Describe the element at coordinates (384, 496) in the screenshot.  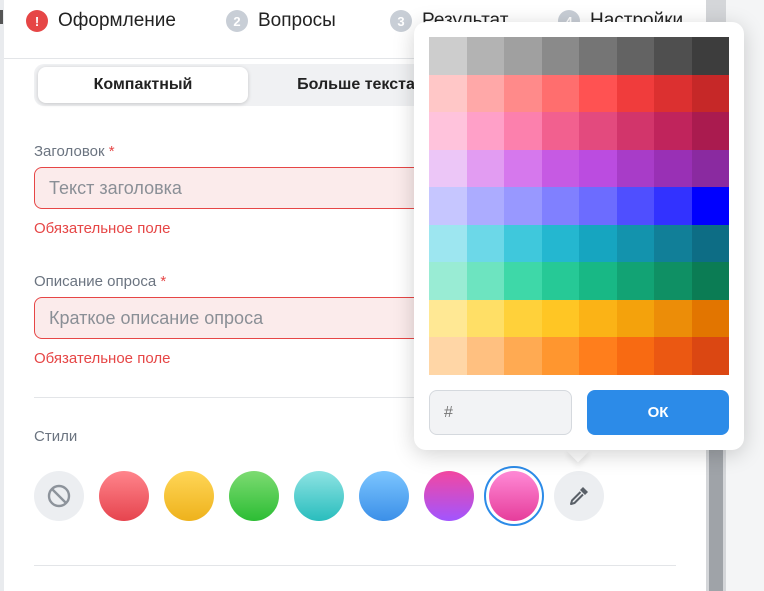
I see `style-blue-swatch` at that location.